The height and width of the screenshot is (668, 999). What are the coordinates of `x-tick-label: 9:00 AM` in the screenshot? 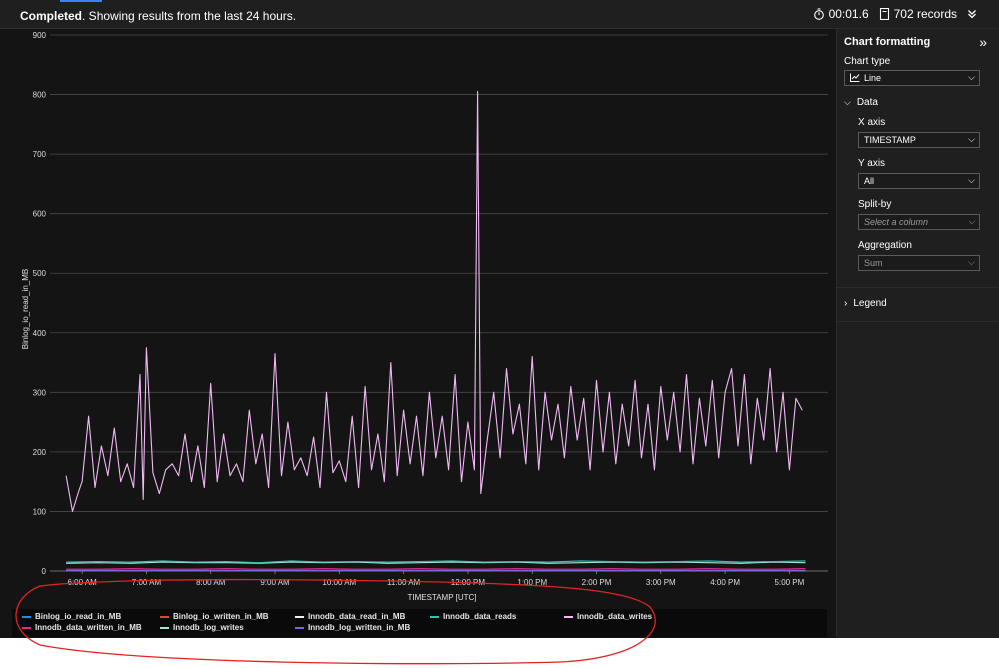 It's located at (275, 582).